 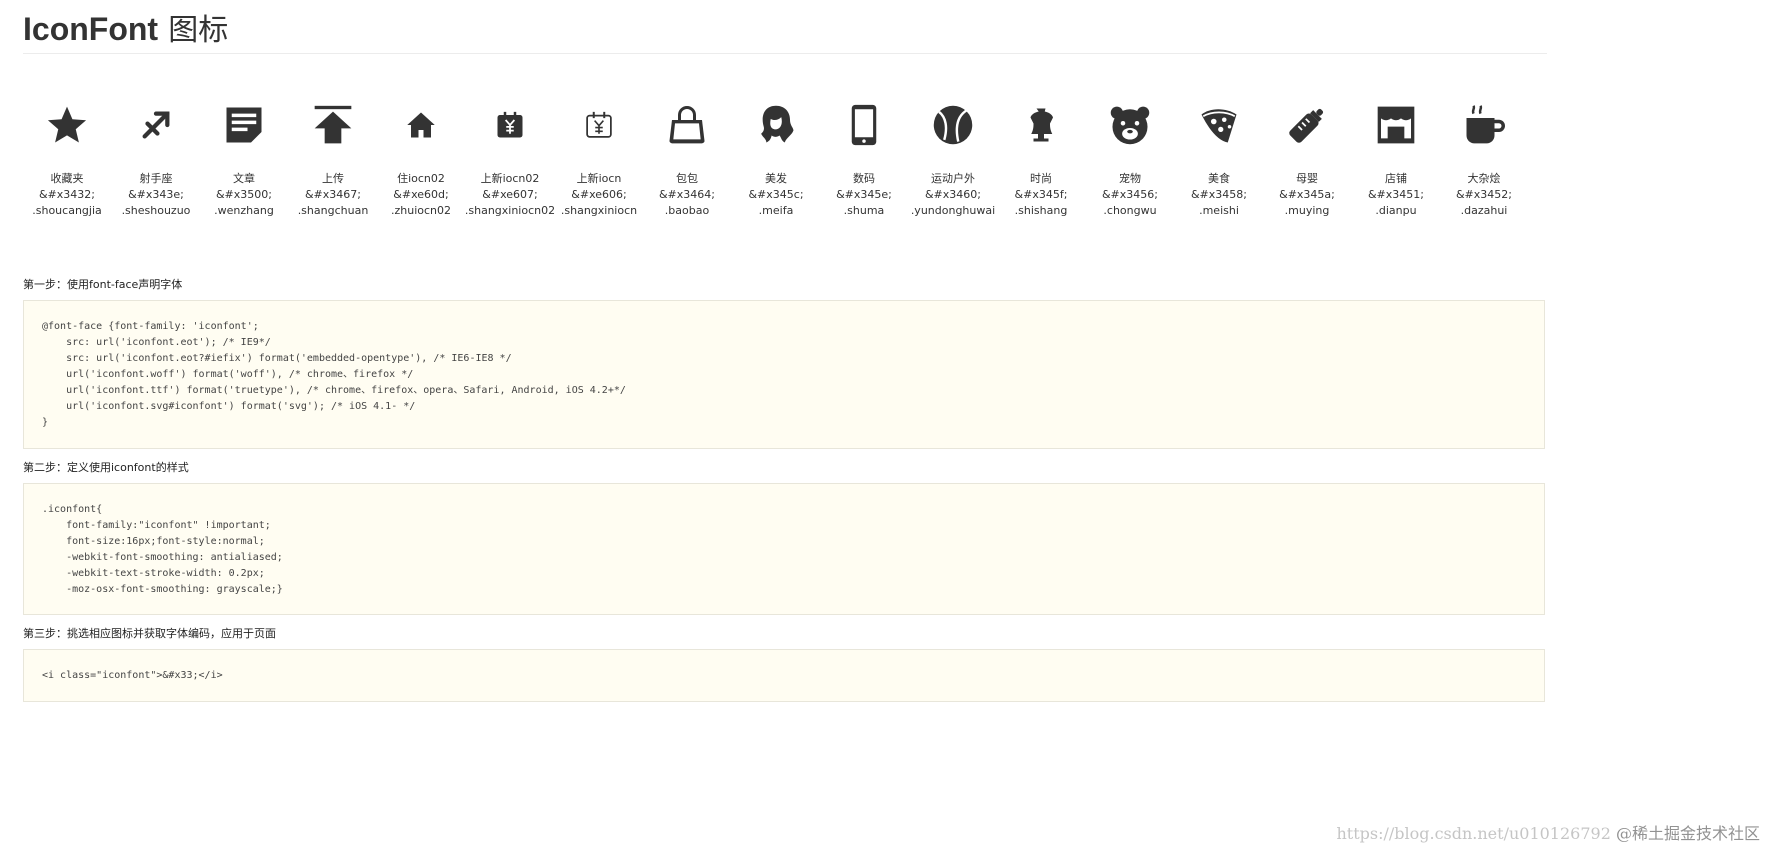 I want to click on icon-class: .yundonghuwai, so click(x=953, y=210).